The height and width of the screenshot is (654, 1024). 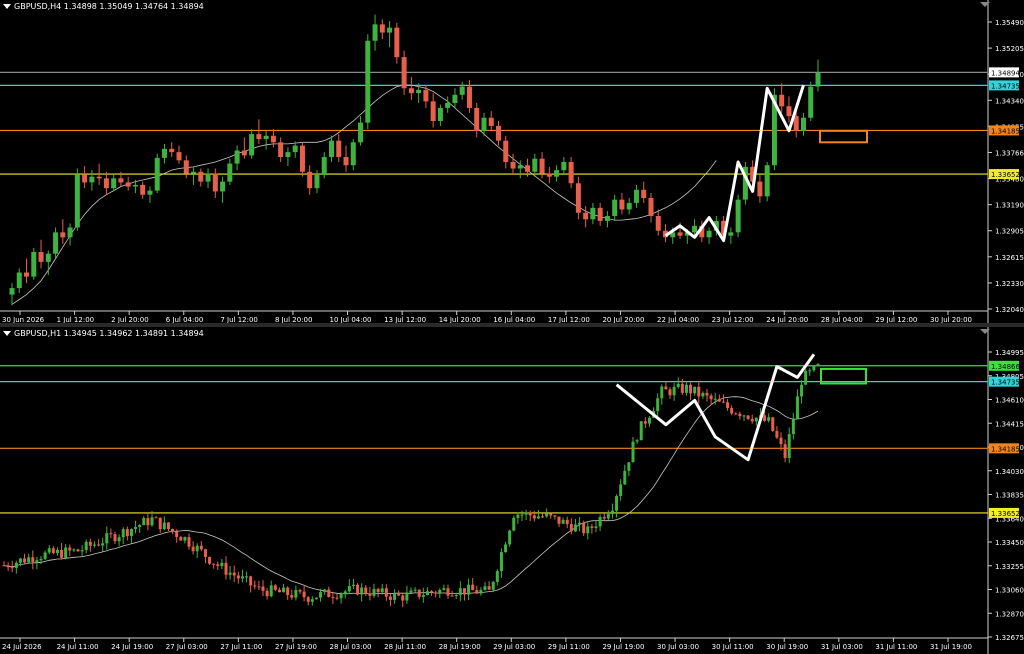 I want to click on price-tick-label: 1.34030, so click(x=1009, y=472).